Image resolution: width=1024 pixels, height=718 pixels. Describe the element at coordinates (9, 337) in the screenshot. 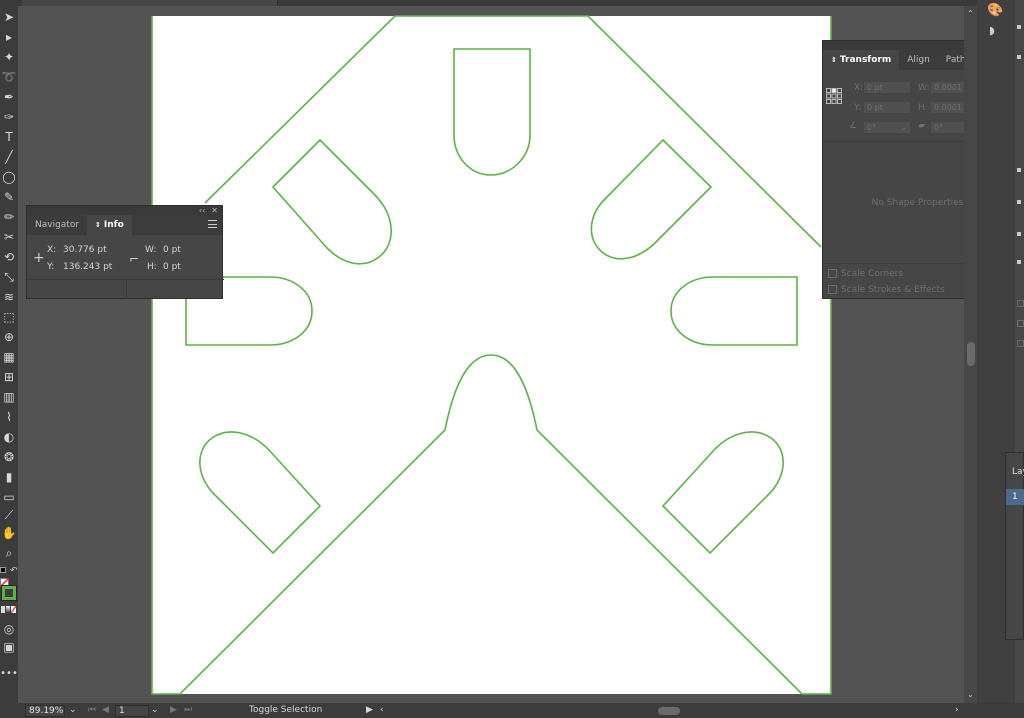

I see `shape-builder-icon: ⊕` at that location.